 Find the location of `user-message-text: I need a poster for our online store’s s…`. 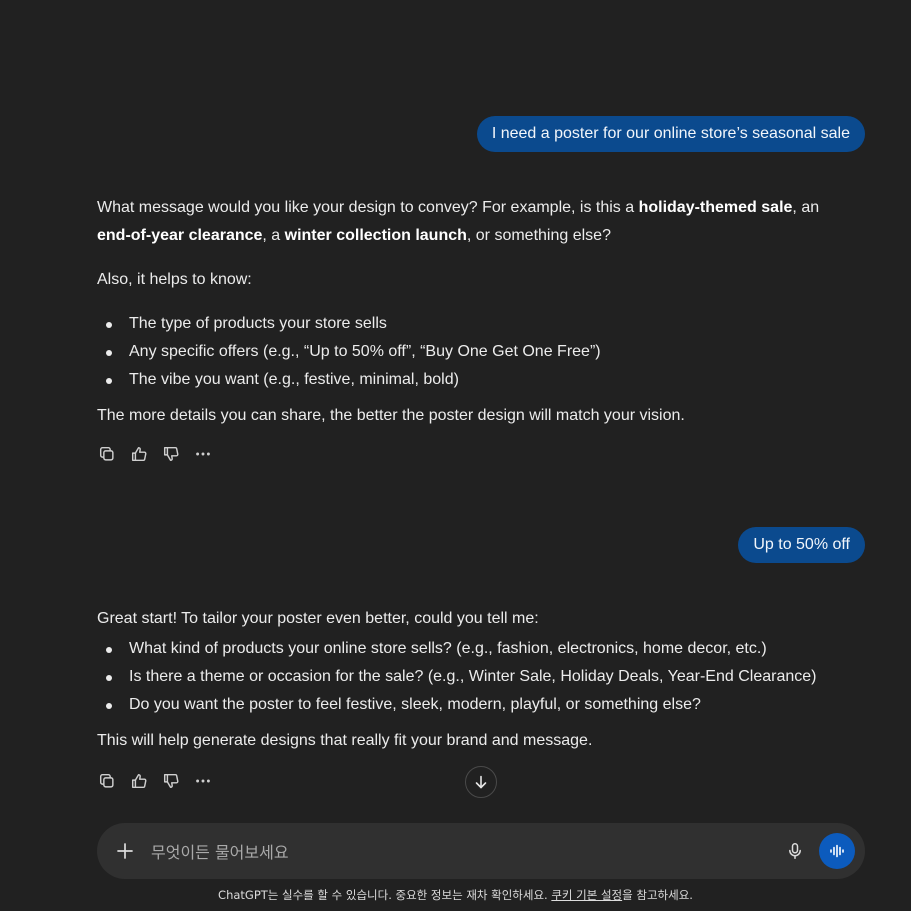

user-message-text: I need a poster for our online store’s s… is located at coordinates (670, 133).